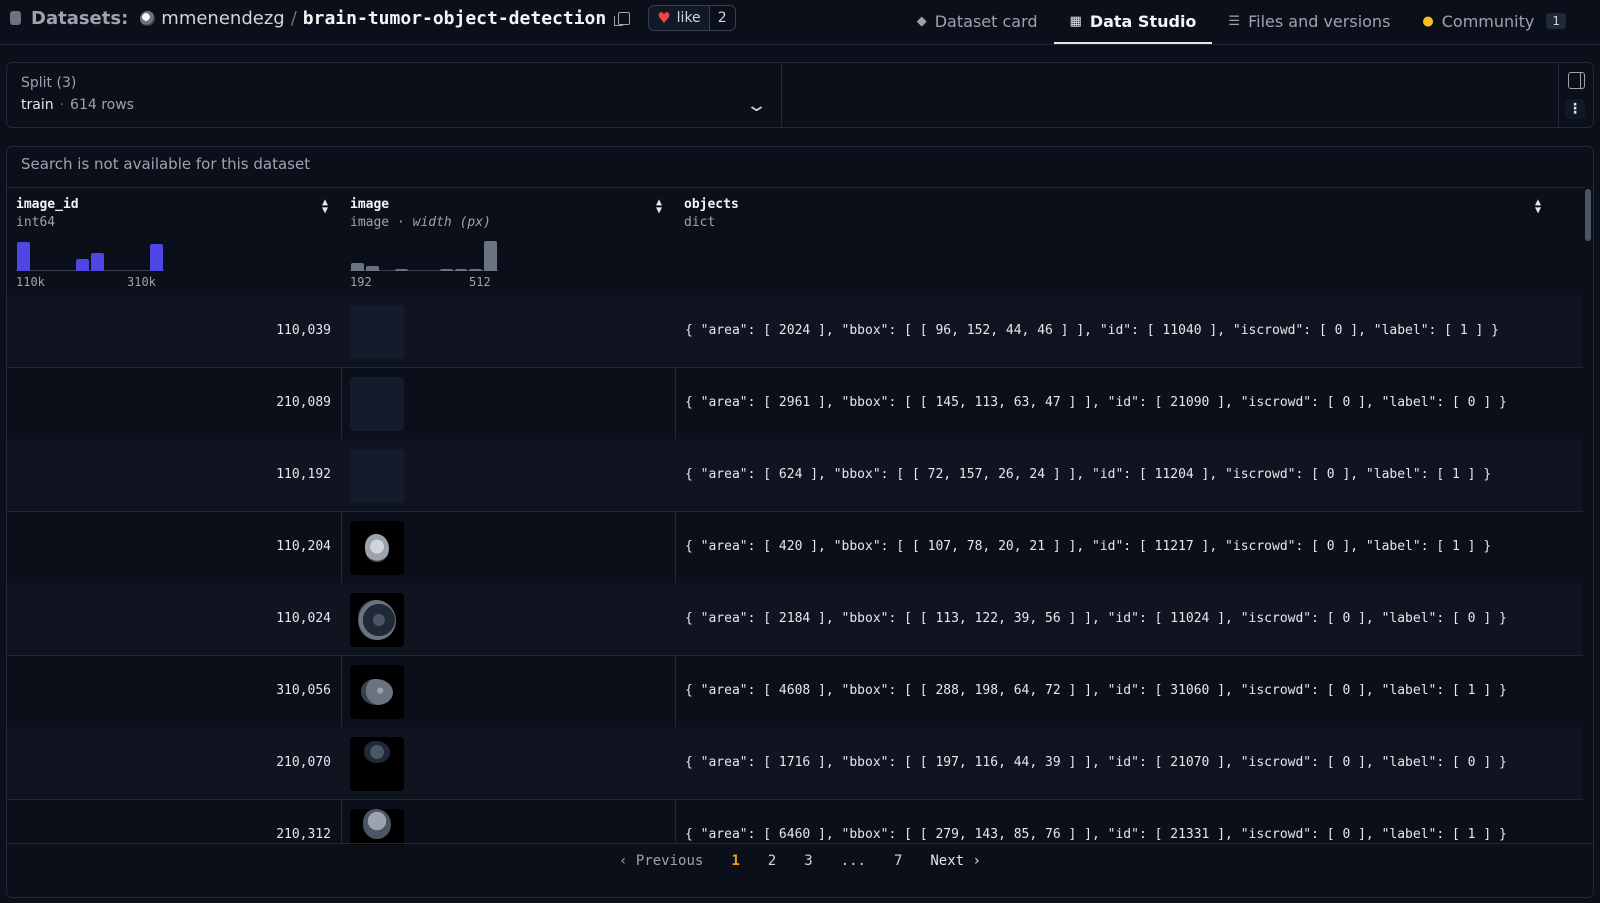 The width and height of the screenshot is (1600, 903). Describe the element at coordinates (688, 18) in the screenshot. I see `like-label: like` at that location.